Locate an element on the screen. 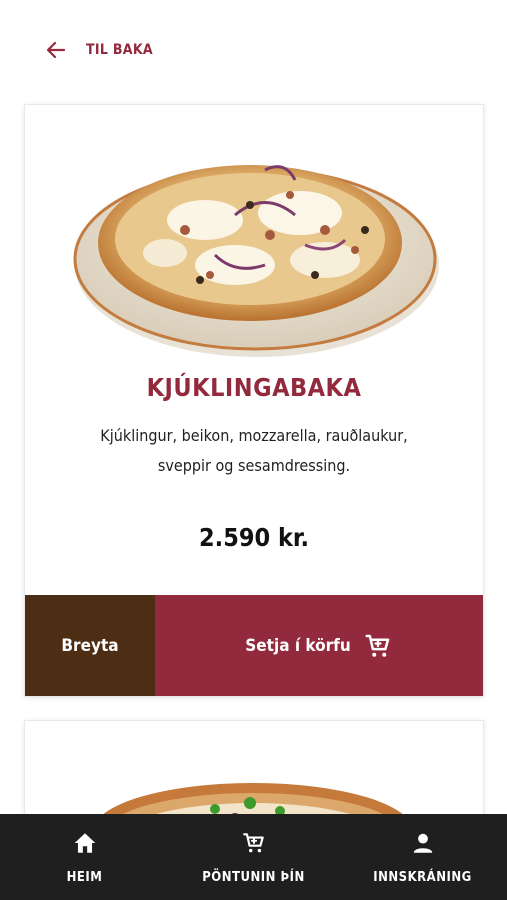 This screenshot has width=507, height=900. back-button: TIL BAKA is located at coordinates (98, 50).